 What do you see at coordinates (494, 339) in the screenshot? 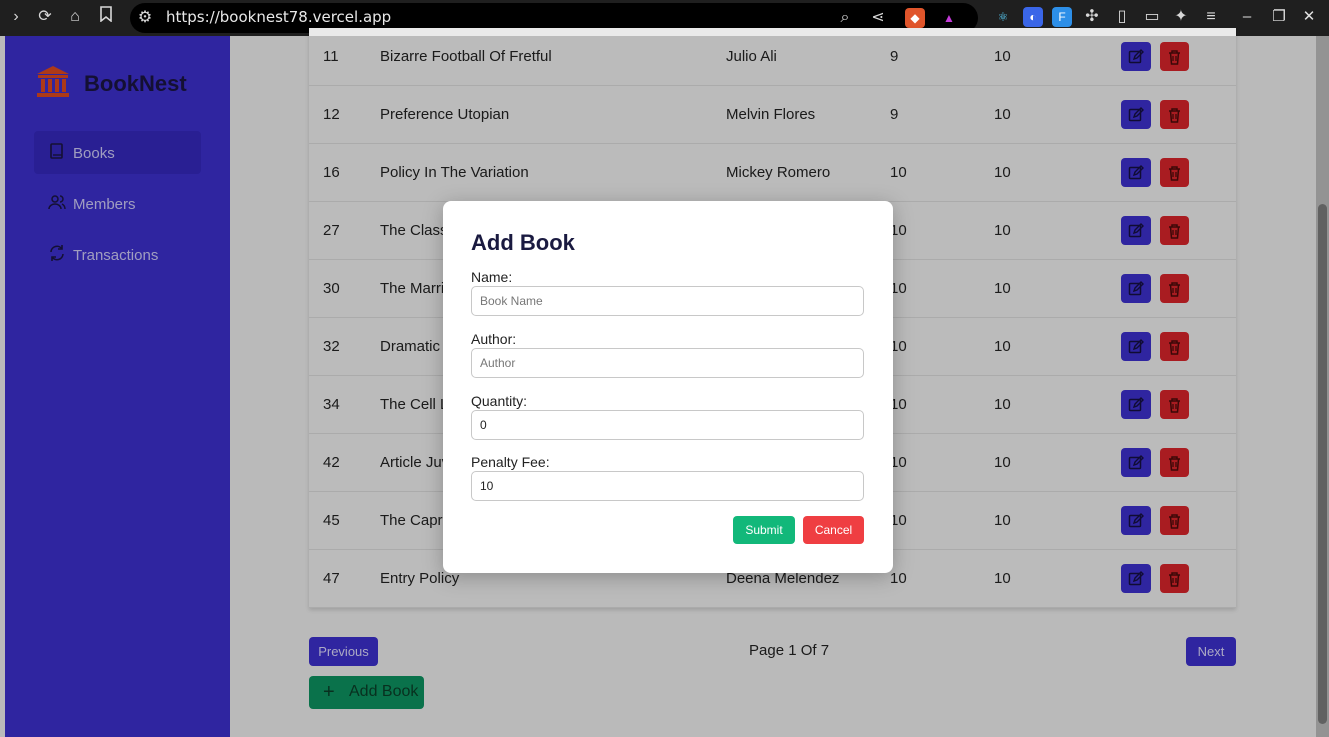
I see `author-label: Author:` at bounding box center [494, 339].